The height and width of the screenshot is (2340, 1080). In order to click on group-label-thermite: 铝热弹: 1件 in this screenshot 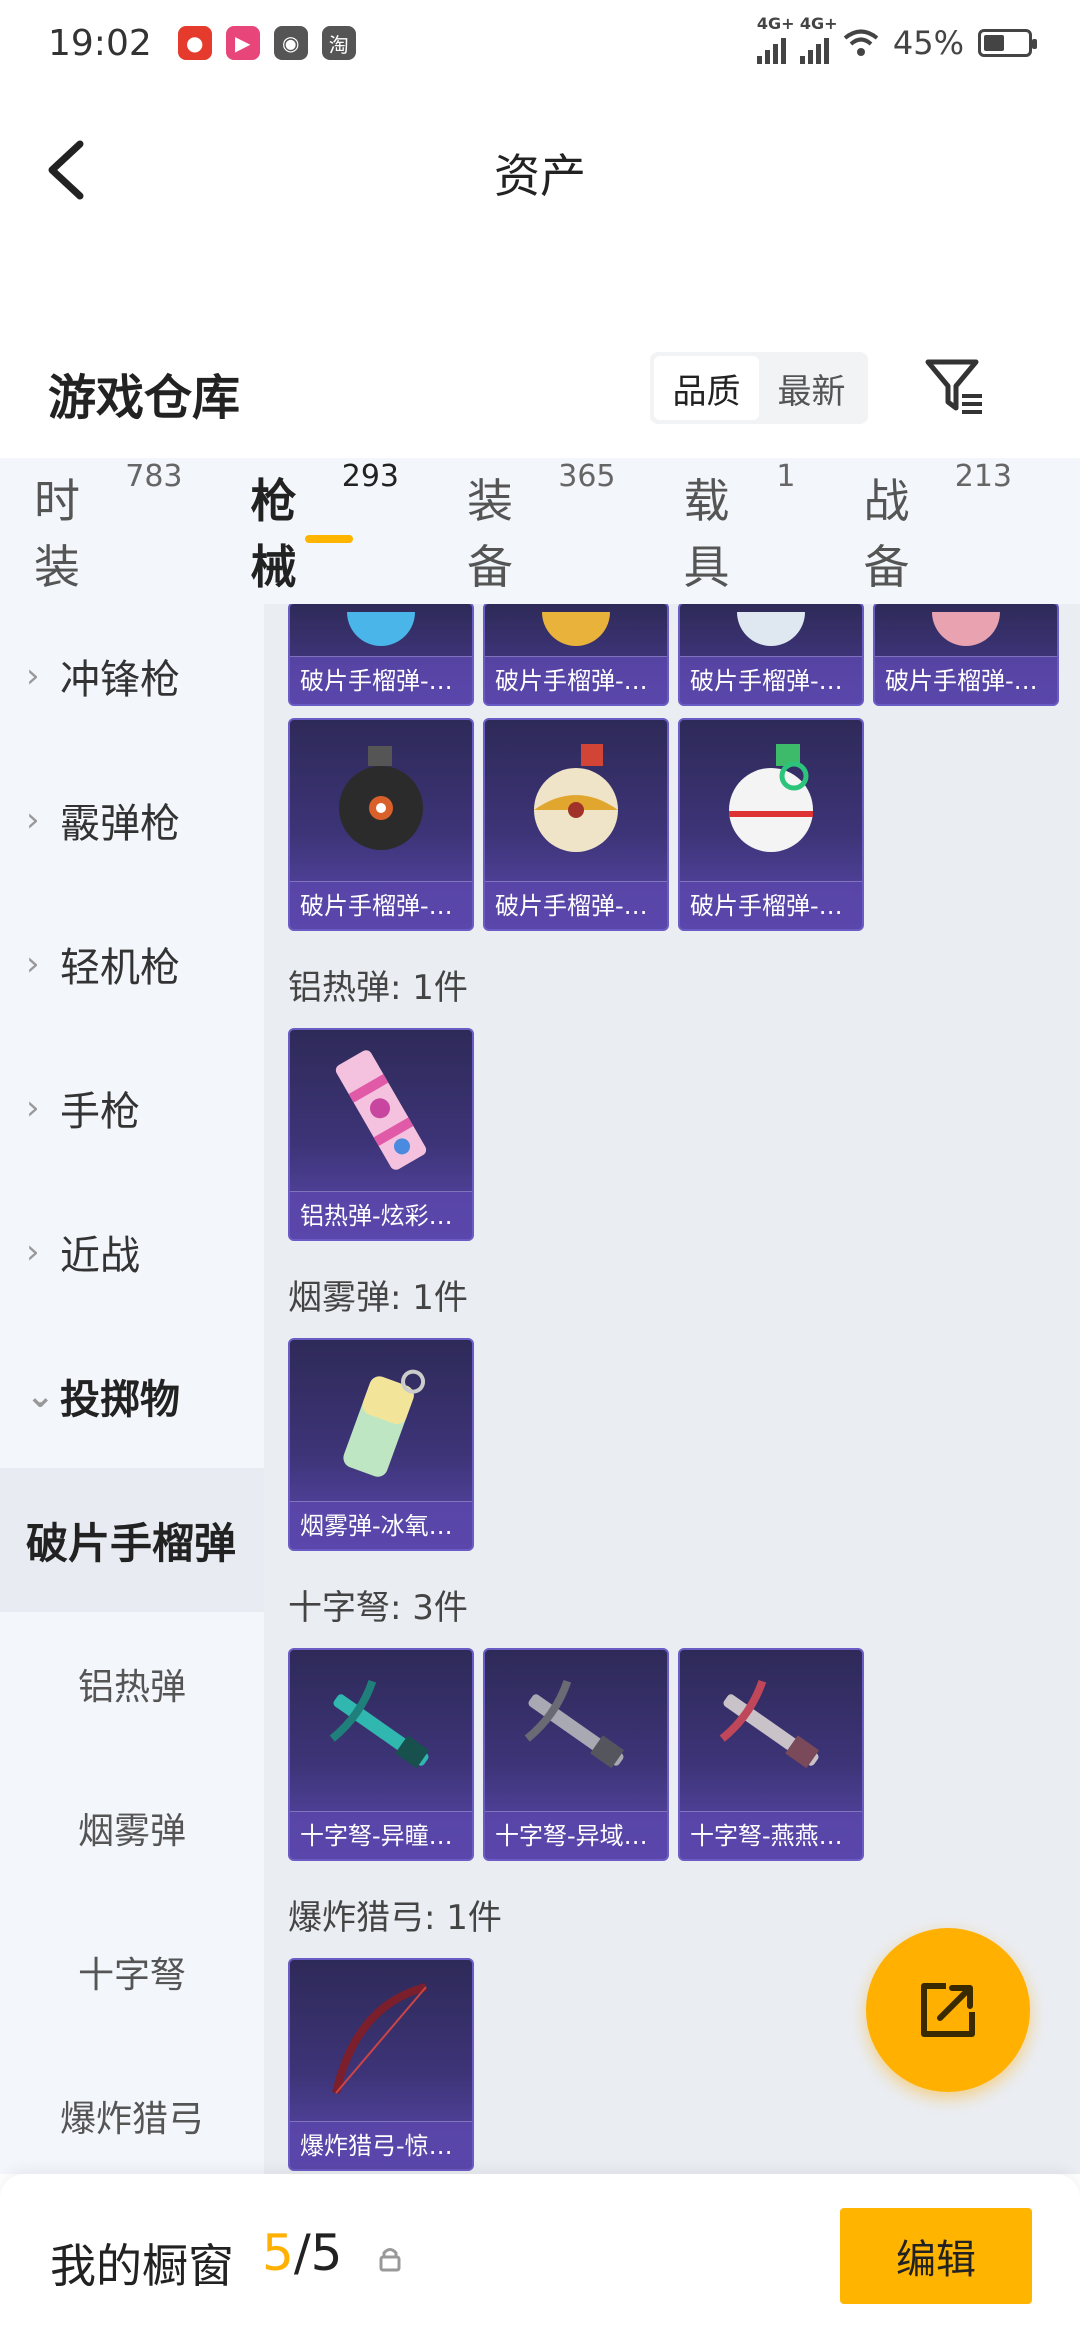, I will do `click(378, 988)`.